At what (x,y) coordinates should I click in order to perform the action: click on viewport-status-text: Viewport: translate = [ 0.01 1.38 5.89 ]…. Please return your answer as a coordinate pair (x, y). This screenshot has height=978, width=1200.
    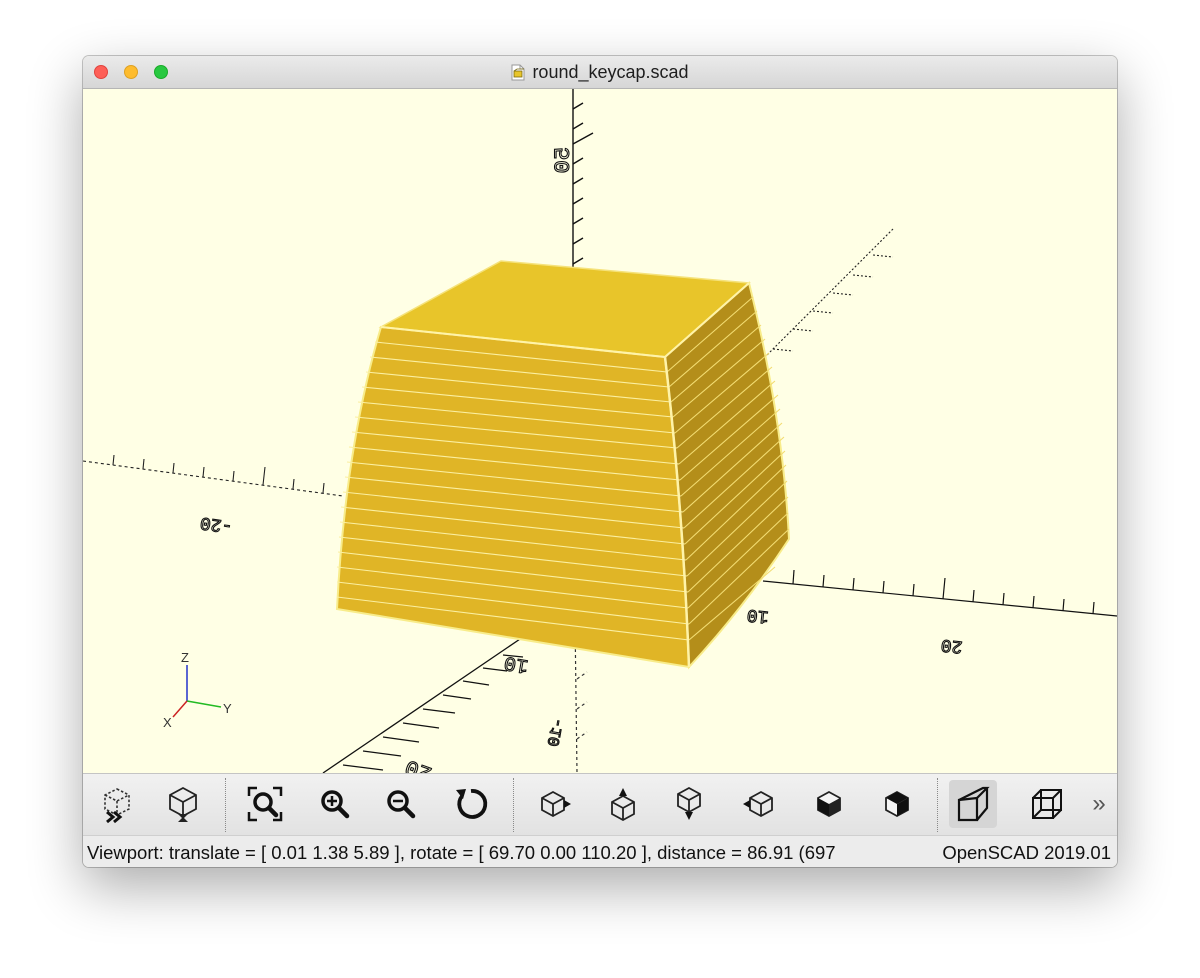
    Looking at the image, I should click on (461, 852).